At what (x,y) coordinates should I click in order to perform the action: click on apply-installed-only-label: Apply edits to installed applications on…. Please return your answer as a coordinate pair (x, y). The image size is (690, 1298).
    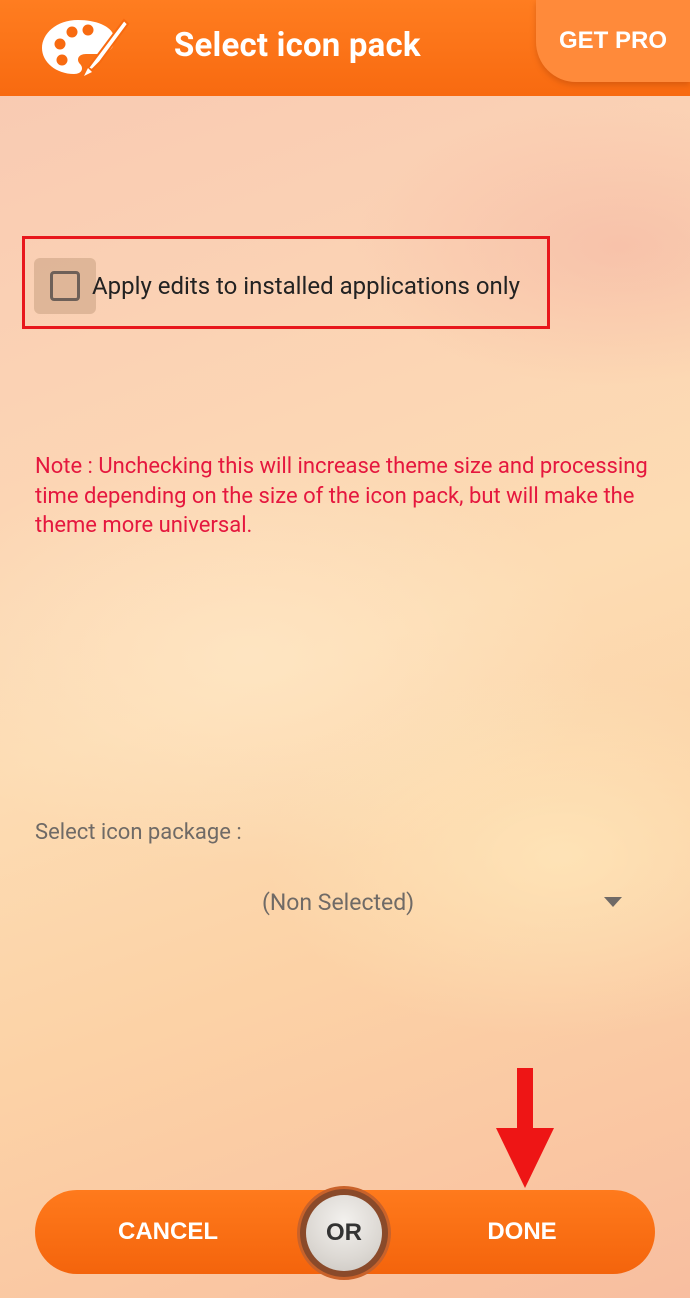
    Looking at the image, I should click on (306, 286).